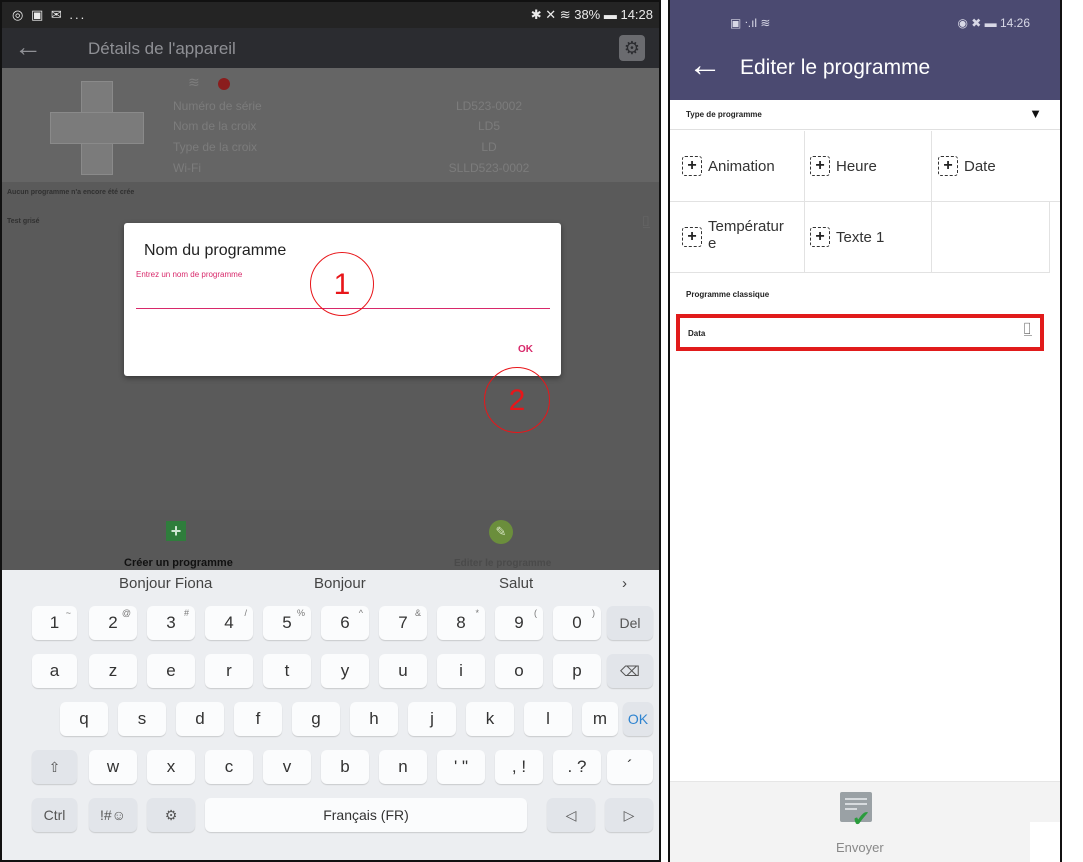 This screenshot has height=862, width=1083. What do you see at coordinates (858, 811) in the screenshot?
I see `send-document-icon: ✔` at bounding box center [858, 811].